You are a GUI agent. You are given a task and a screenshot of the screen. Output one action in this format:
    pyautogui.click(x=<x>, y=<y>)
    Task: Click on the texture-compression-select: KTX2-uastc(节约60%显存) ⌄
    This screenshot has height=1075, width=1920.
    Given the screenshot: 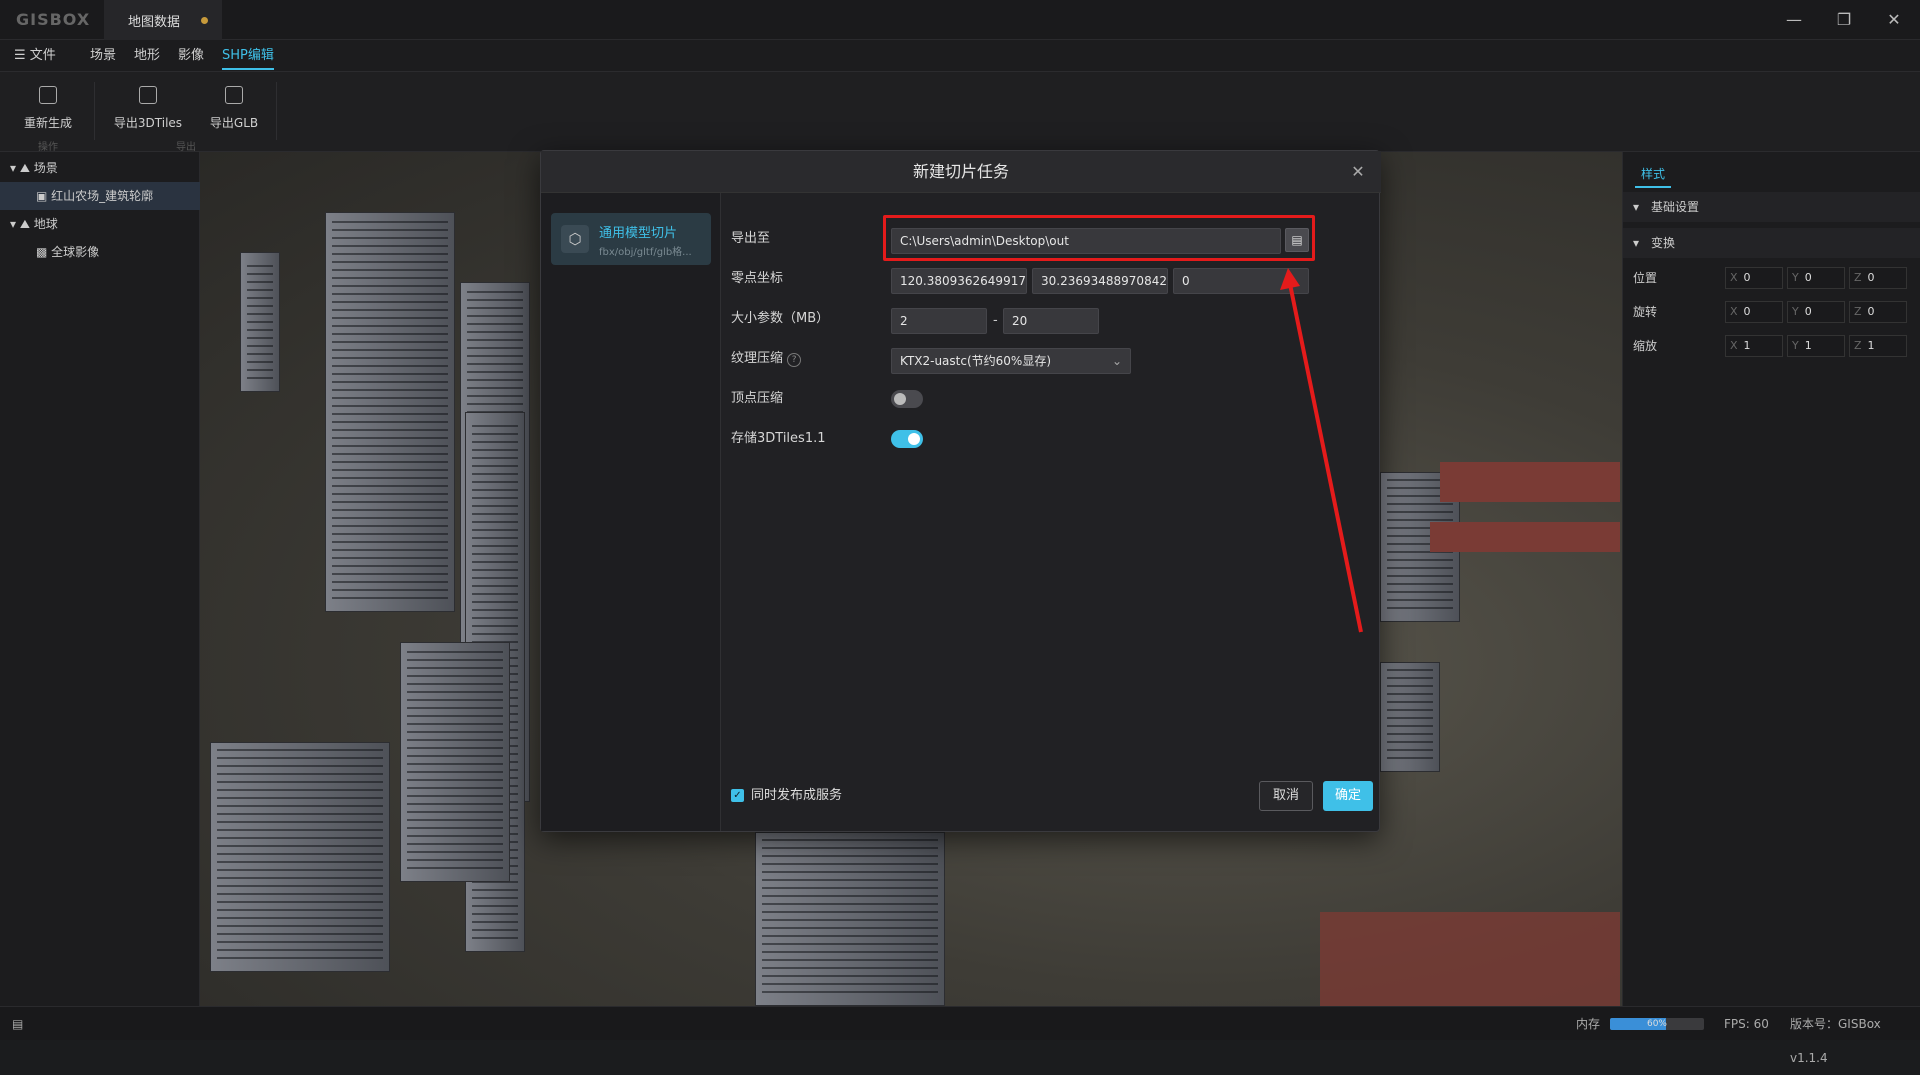 What is the action you would take?
    pyautogui.click(x=1011, y=361)
    